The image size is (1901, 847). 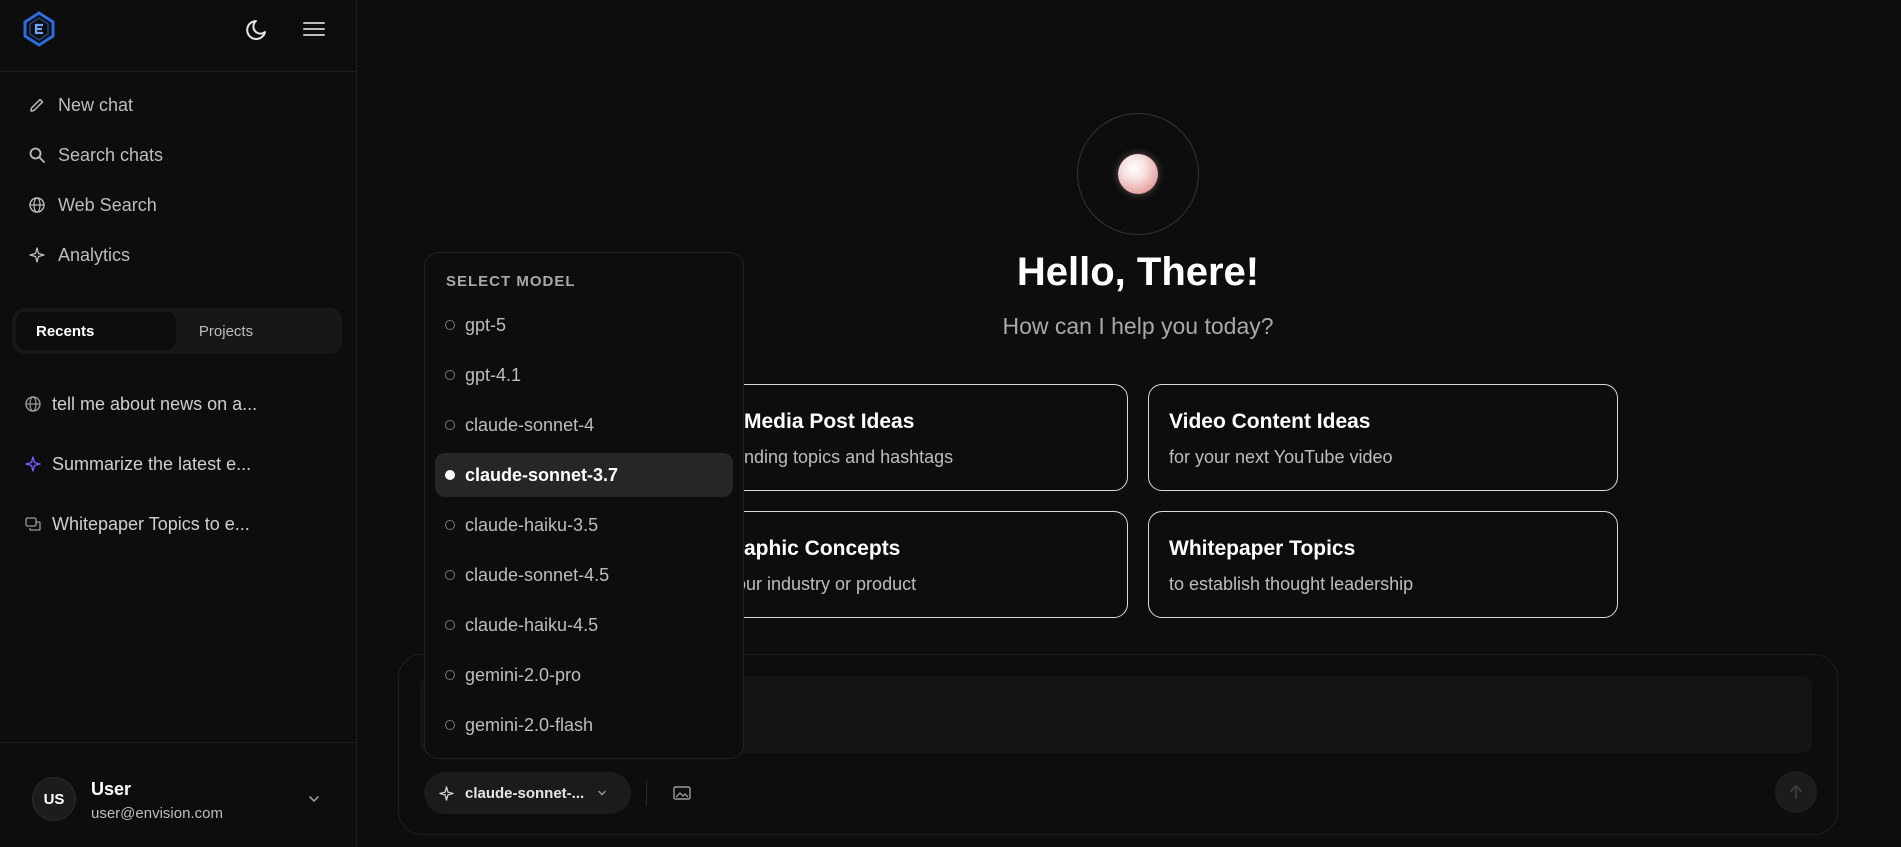 What do you see at coordinates (178, 105) in the screenshot?
I see `new-chat-button: New chat` at bounding box center [178, 105].